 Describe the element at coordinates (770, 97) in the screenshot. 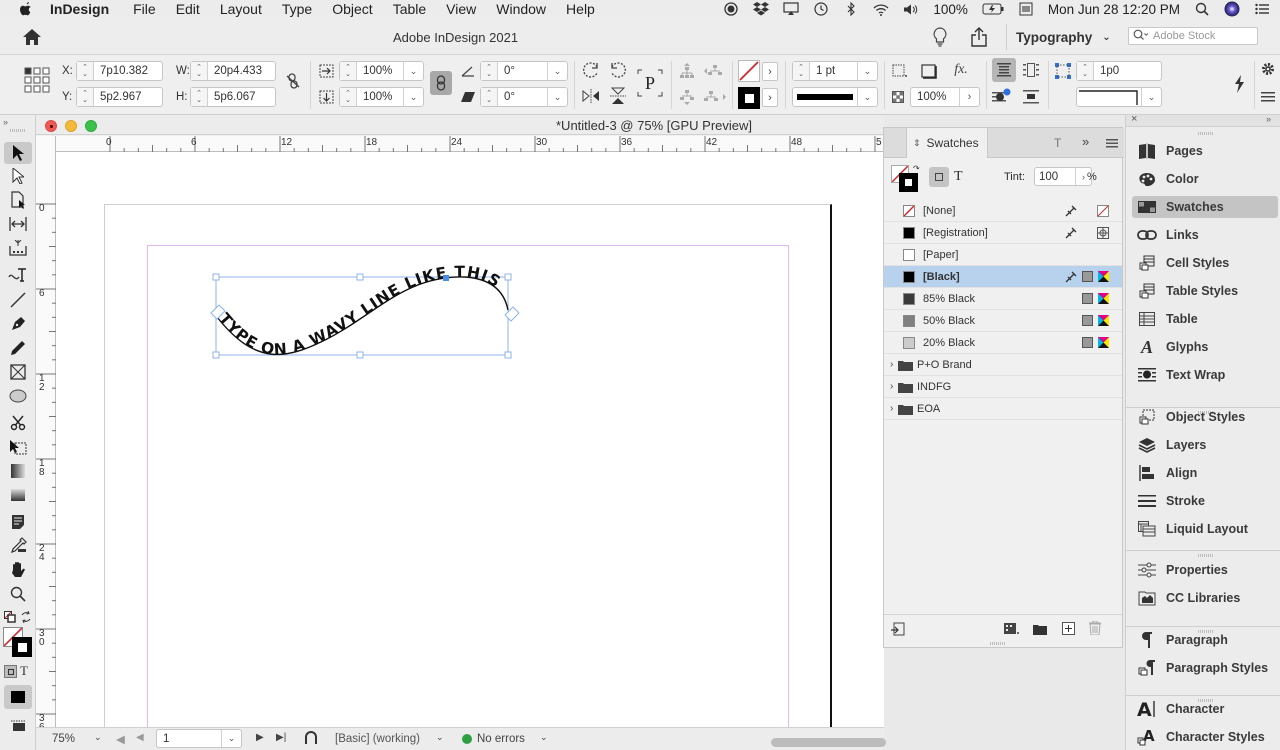

I see `stroke-swatch-menu-button: ›` at that location.